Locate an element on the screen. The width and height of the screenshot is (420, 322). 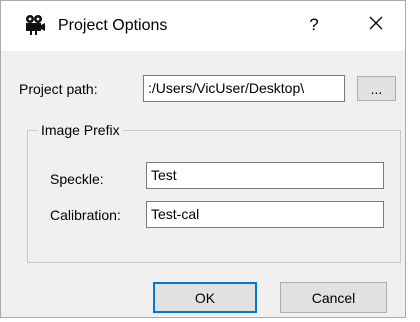
close-button is located at coordinates (376, 25).